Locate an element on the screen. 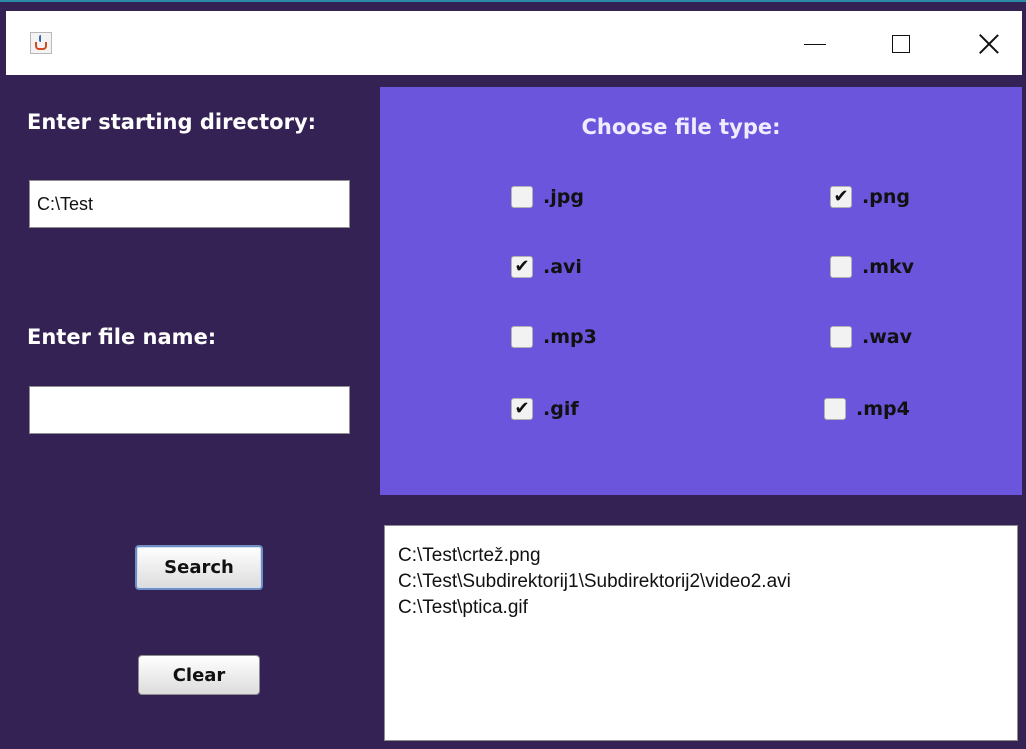  checkbox-gif: ✔ .gif is located at coordinates (545, 409).